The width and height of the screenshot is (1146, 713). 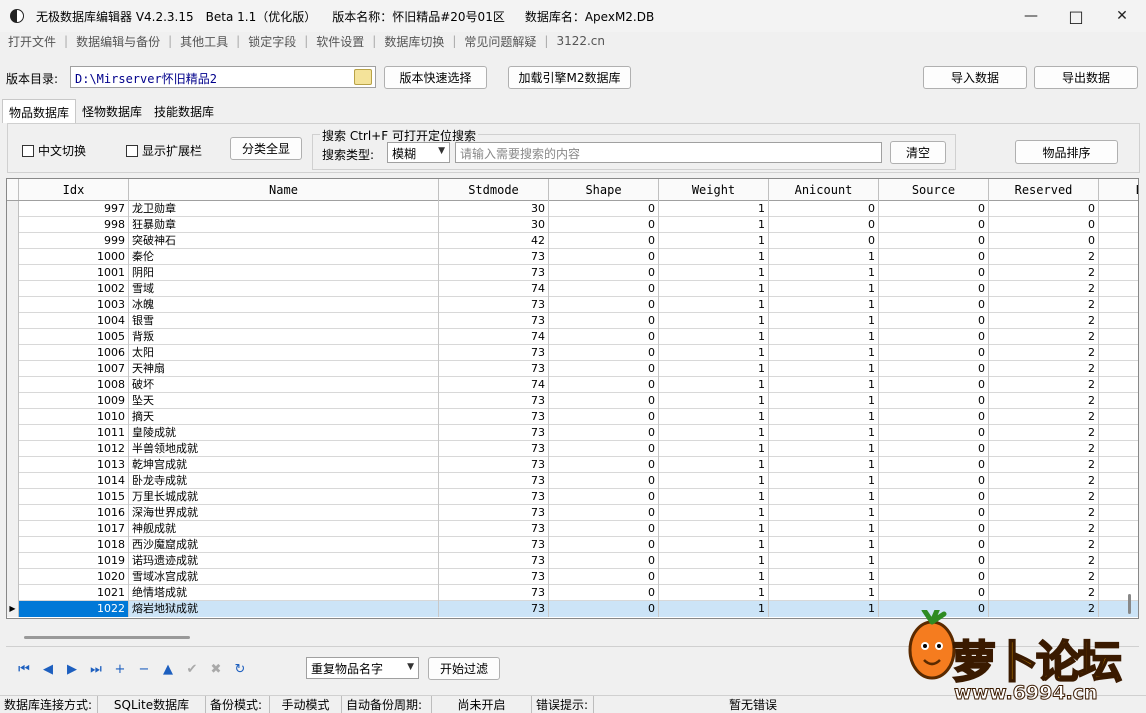 I want to click on cell-name: 神舰成就, so click(x=284, y=529).